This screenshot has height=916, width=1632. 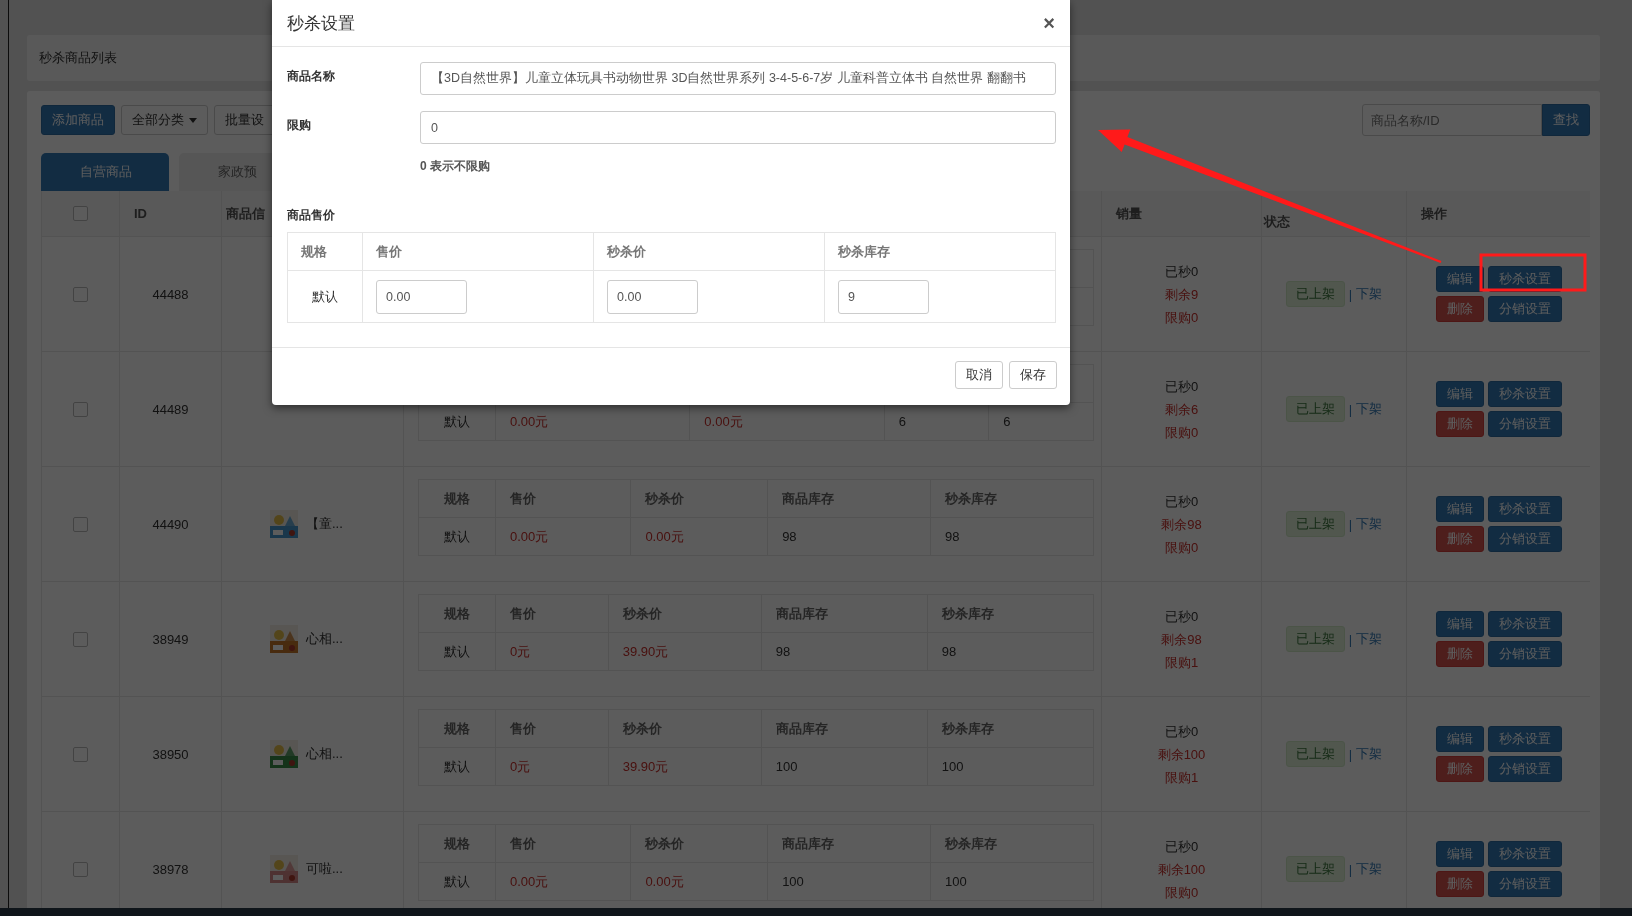 What do you see at coordinates (1181, 639) in the screenshot?
I see `remaining-count: 剩余98` at bounding box center [1181, 639].